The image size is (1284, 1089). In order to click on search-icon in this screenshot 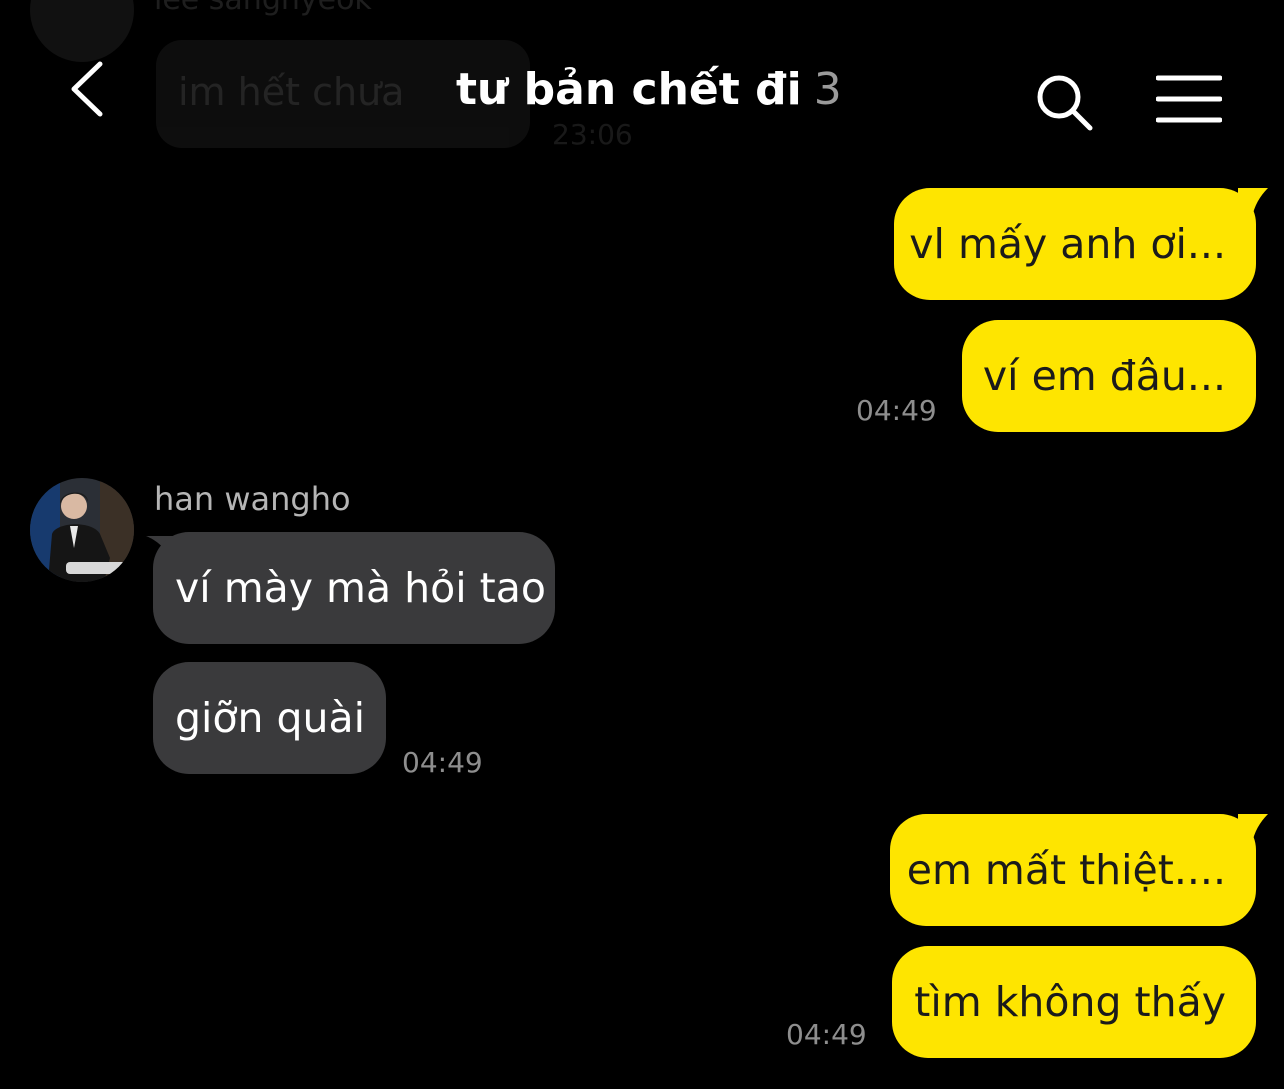, I will do `click(1065, 103)`.